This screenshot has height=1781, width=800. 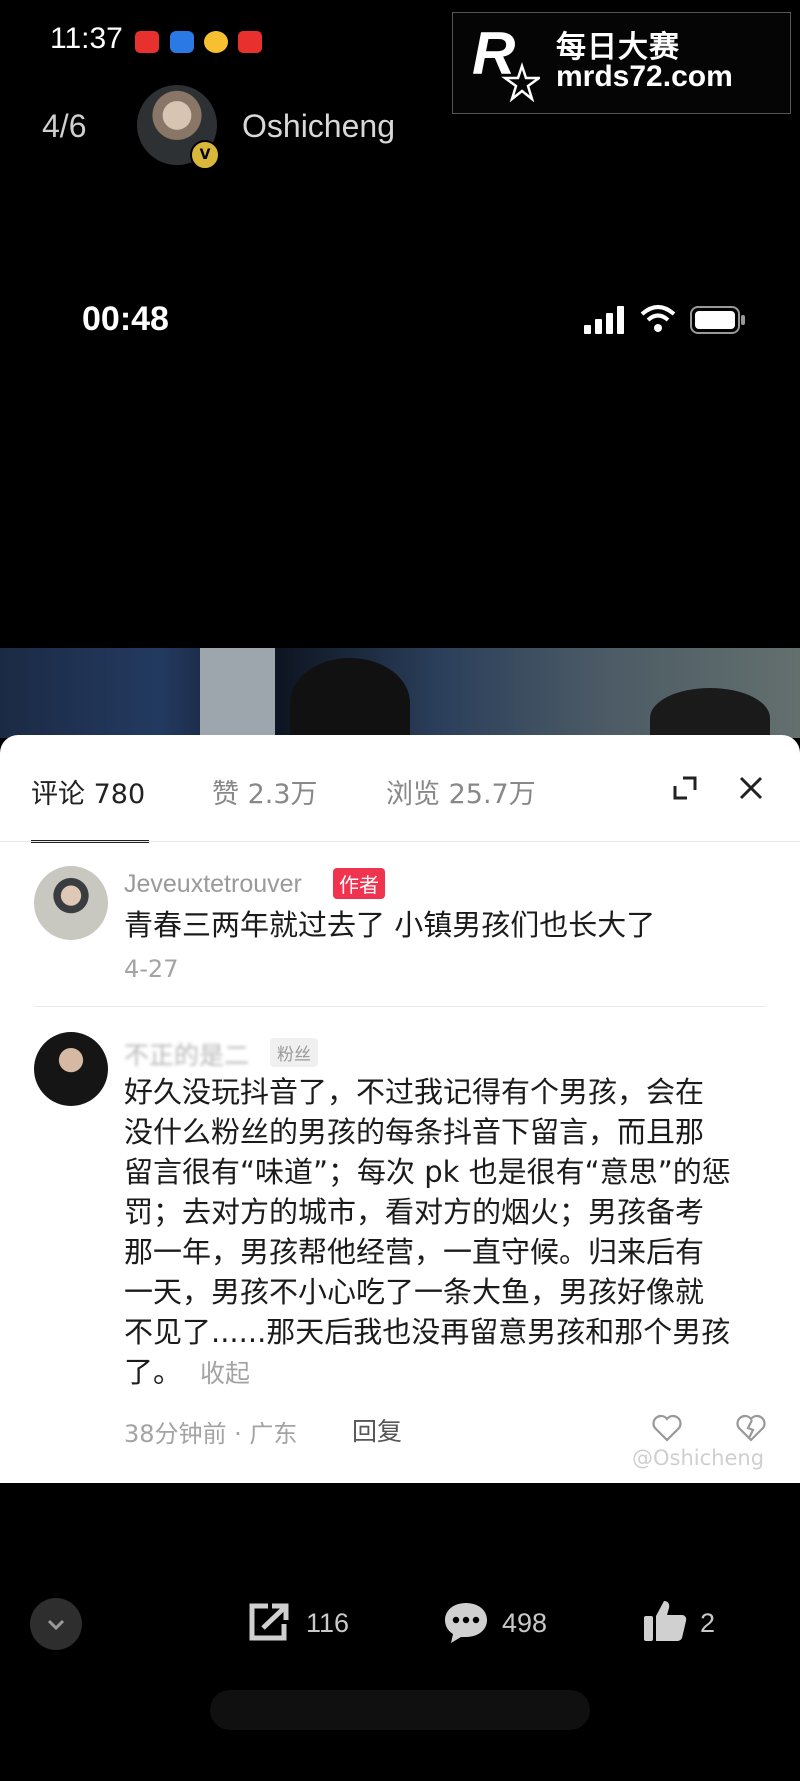 What do you see at coordinates (125, 319) in the screenshot?
I see `inner-status-time: 00:48` at bounding box center [125, 319].